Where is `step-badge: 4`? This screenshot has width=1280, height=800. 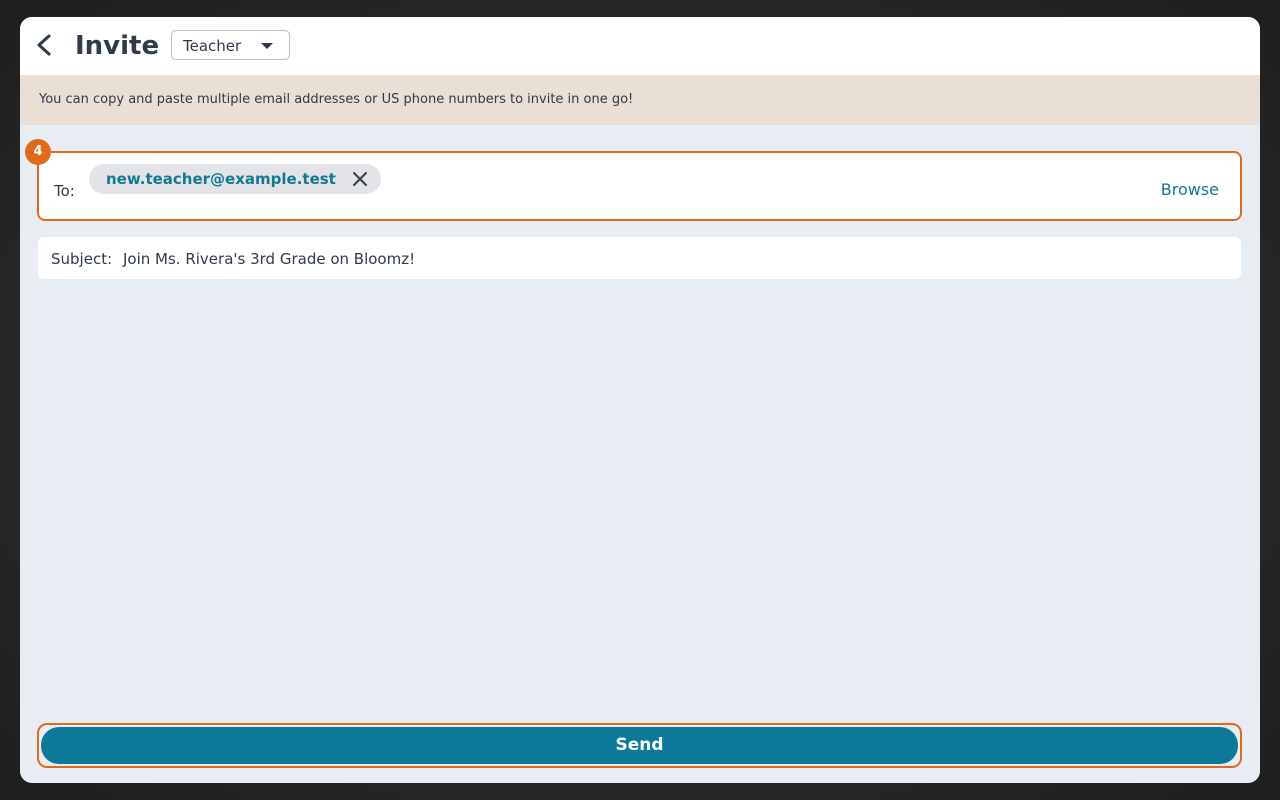 step-badge: 4 is located at coordinates (38, 152).